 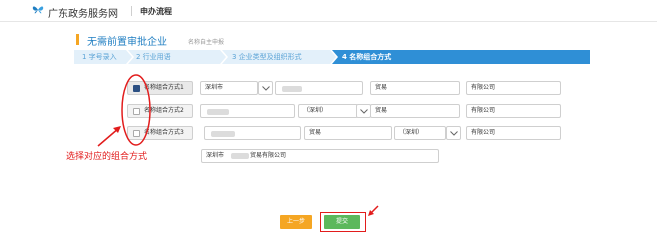 What do you see at coordinates (296, 222) in the screenshot?
I see `prev-button: 上一步` at bounding box center [296, 222].